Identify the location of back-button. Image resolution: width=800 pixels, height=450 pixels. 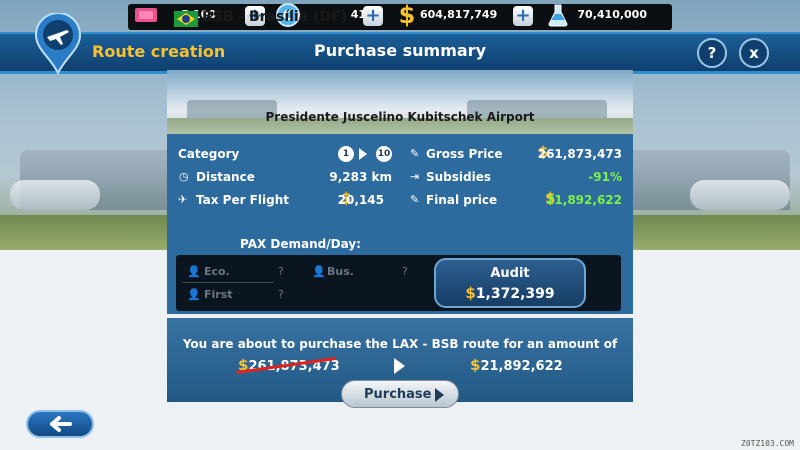
(60, 424).